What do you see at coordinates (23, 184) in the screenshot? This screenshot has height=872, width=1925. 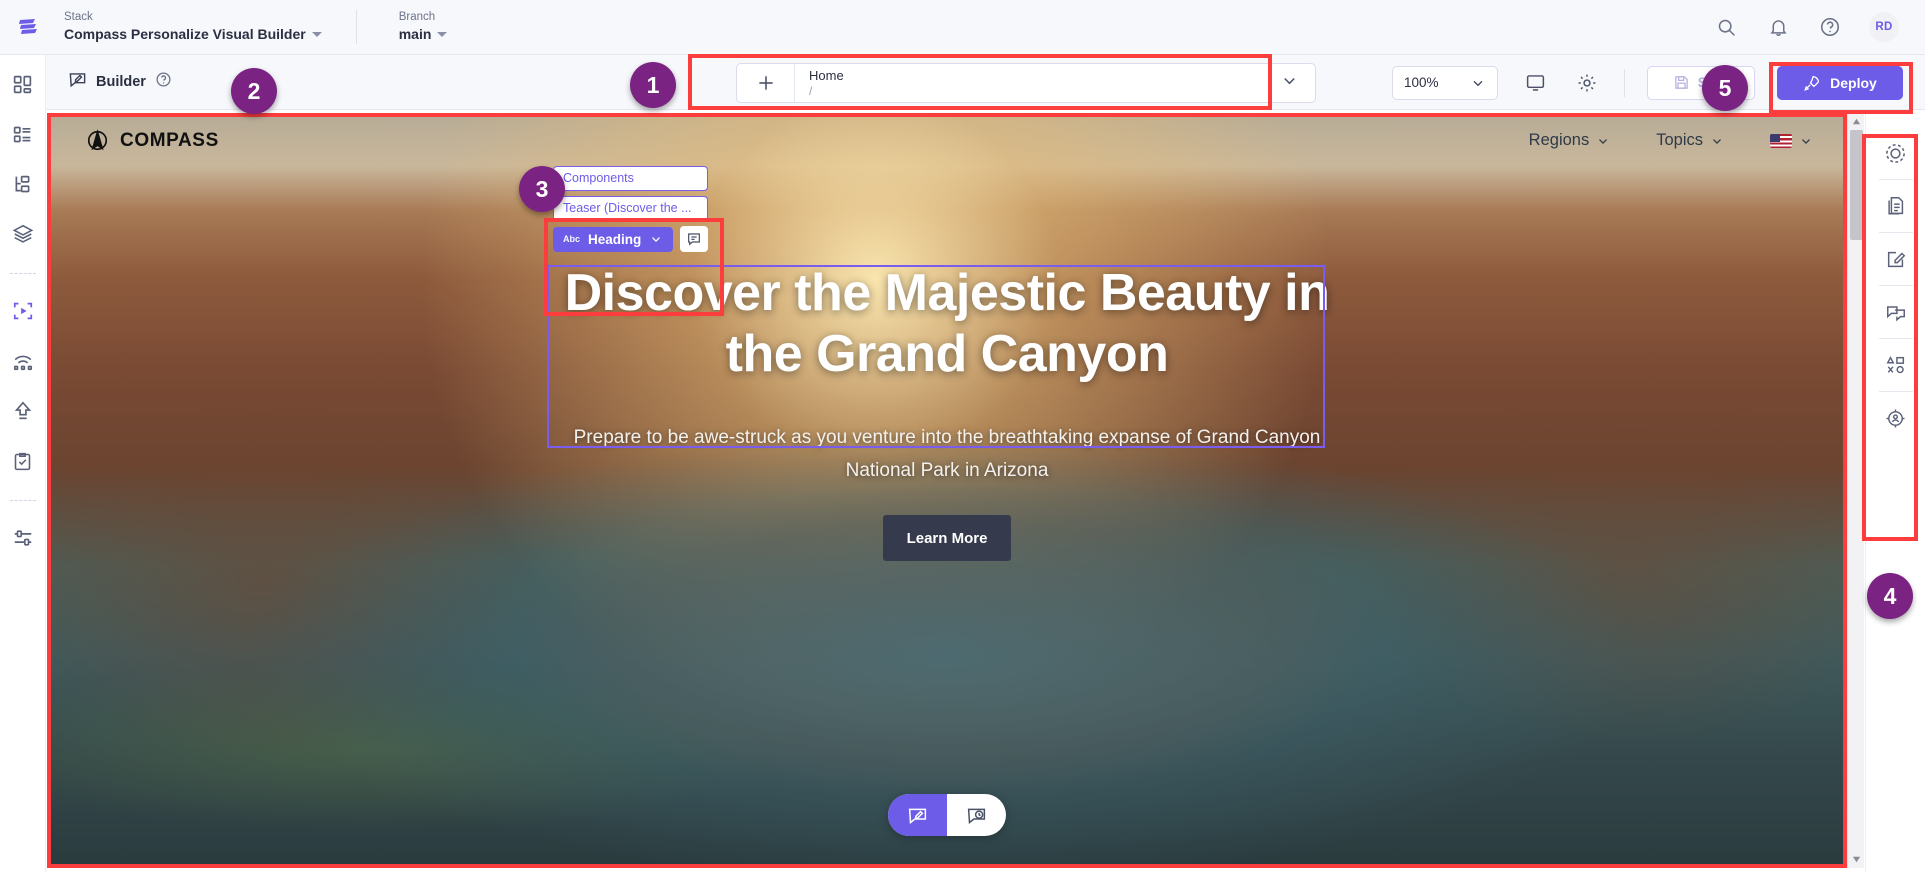 I see `sidebar-taxonomy-icon` at bounding box center [23, 184].